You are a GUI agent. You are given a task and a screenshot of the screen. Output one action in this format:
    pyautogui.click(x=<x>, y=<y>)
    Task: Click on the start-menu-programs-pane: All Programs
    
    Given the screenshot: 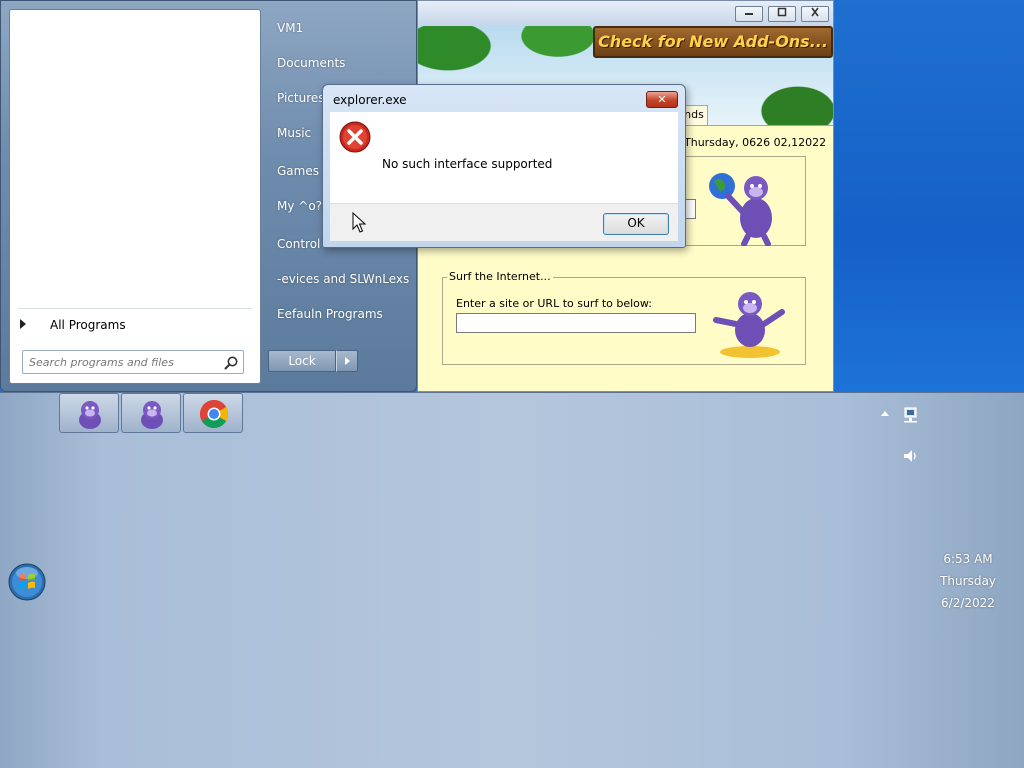 What is the action you would take?
    pyautogui.click(x=135, y=196)
    